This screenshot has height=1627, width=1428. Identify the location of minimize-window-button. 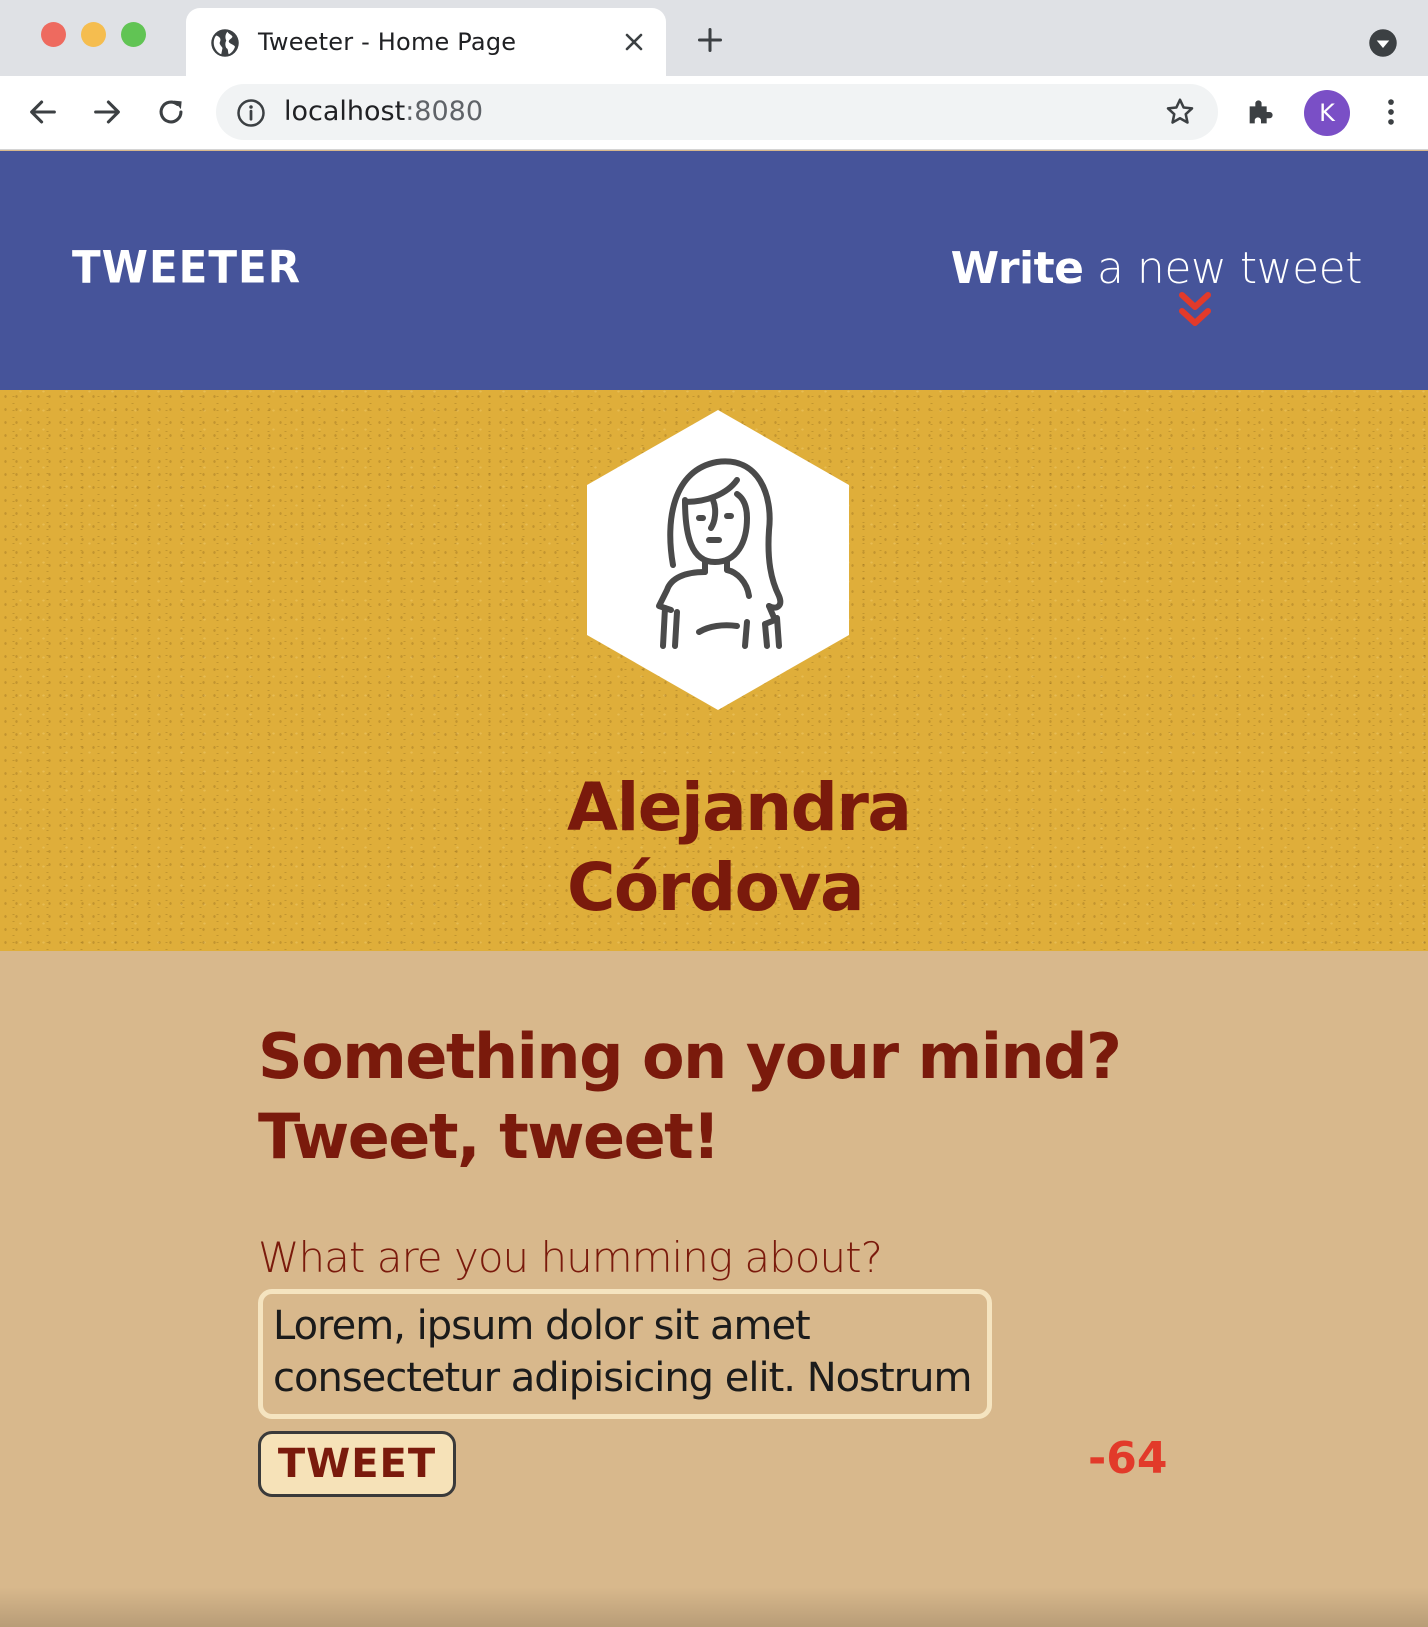
(93, 34).